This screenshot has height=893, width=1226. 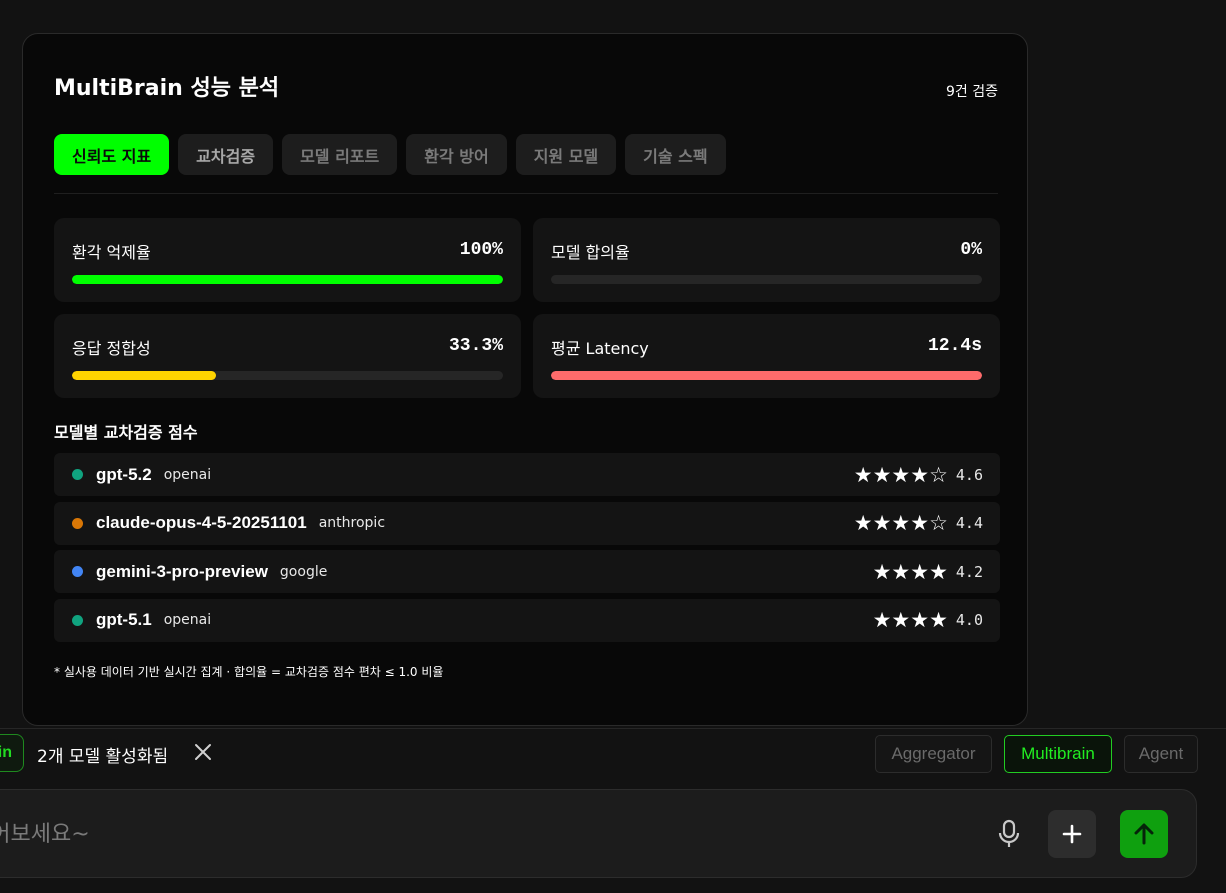 I want to click on model-name: gpt-5.2, so click(x=124, y=474).